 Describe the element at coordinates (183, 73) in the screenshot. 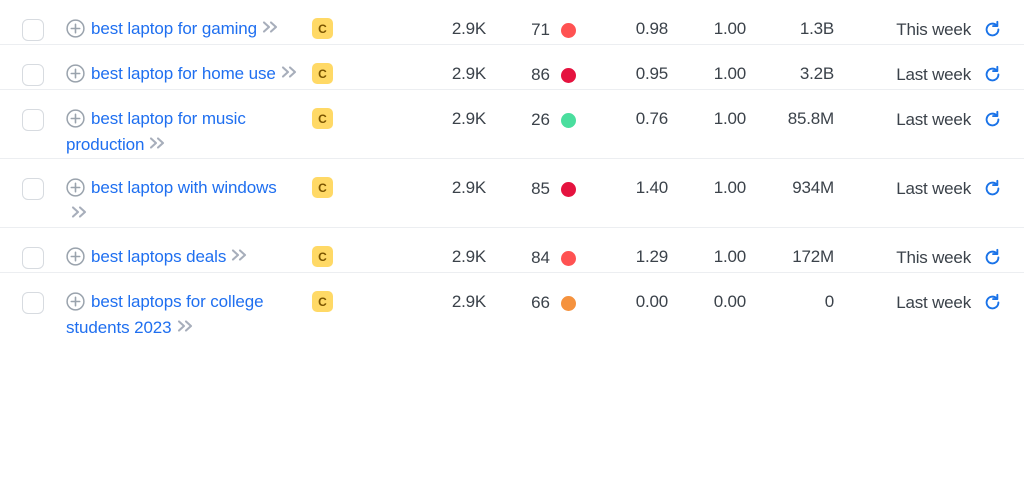

I see `keyword-link: best laptop for home use` at that location.